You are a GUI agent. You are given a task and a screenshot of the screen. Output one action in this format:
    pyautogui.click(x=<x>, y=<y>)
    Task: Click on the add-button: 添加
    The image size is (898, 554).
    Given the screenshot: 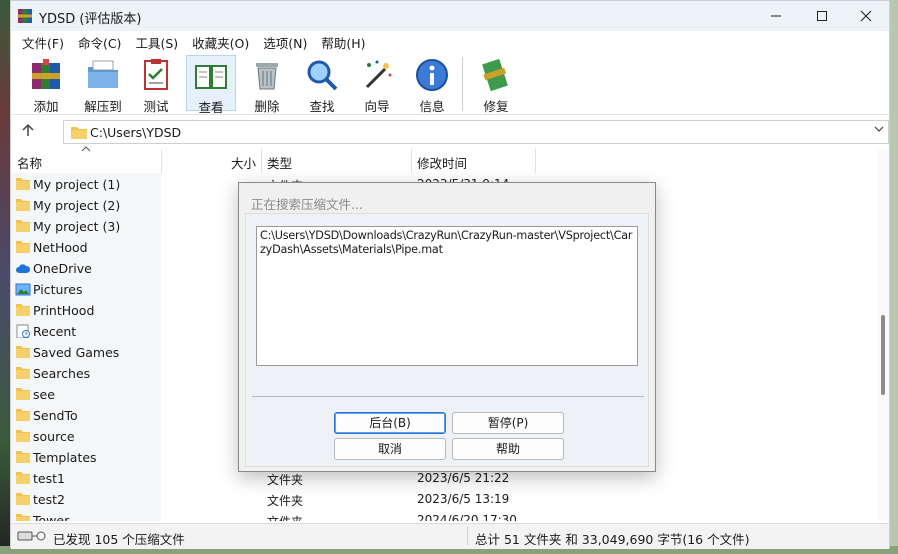 What is the action you would take?
    pyautogui.click(x=46, y=84)
    